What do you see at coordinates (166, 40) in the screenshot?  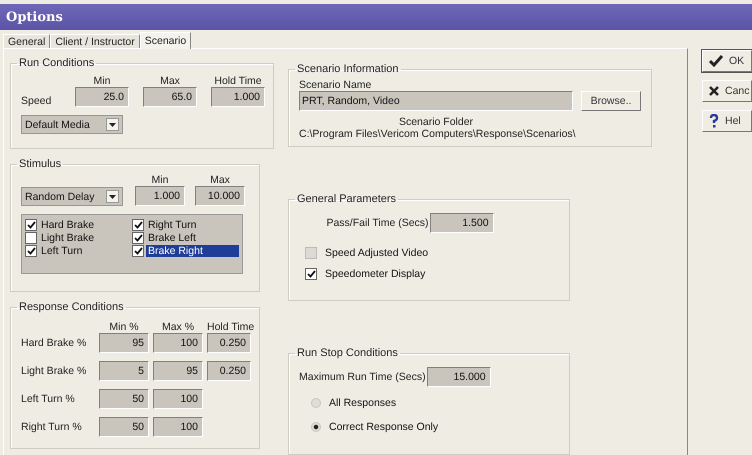 I see `tab: Scenario` at bounding box center [166, 40].